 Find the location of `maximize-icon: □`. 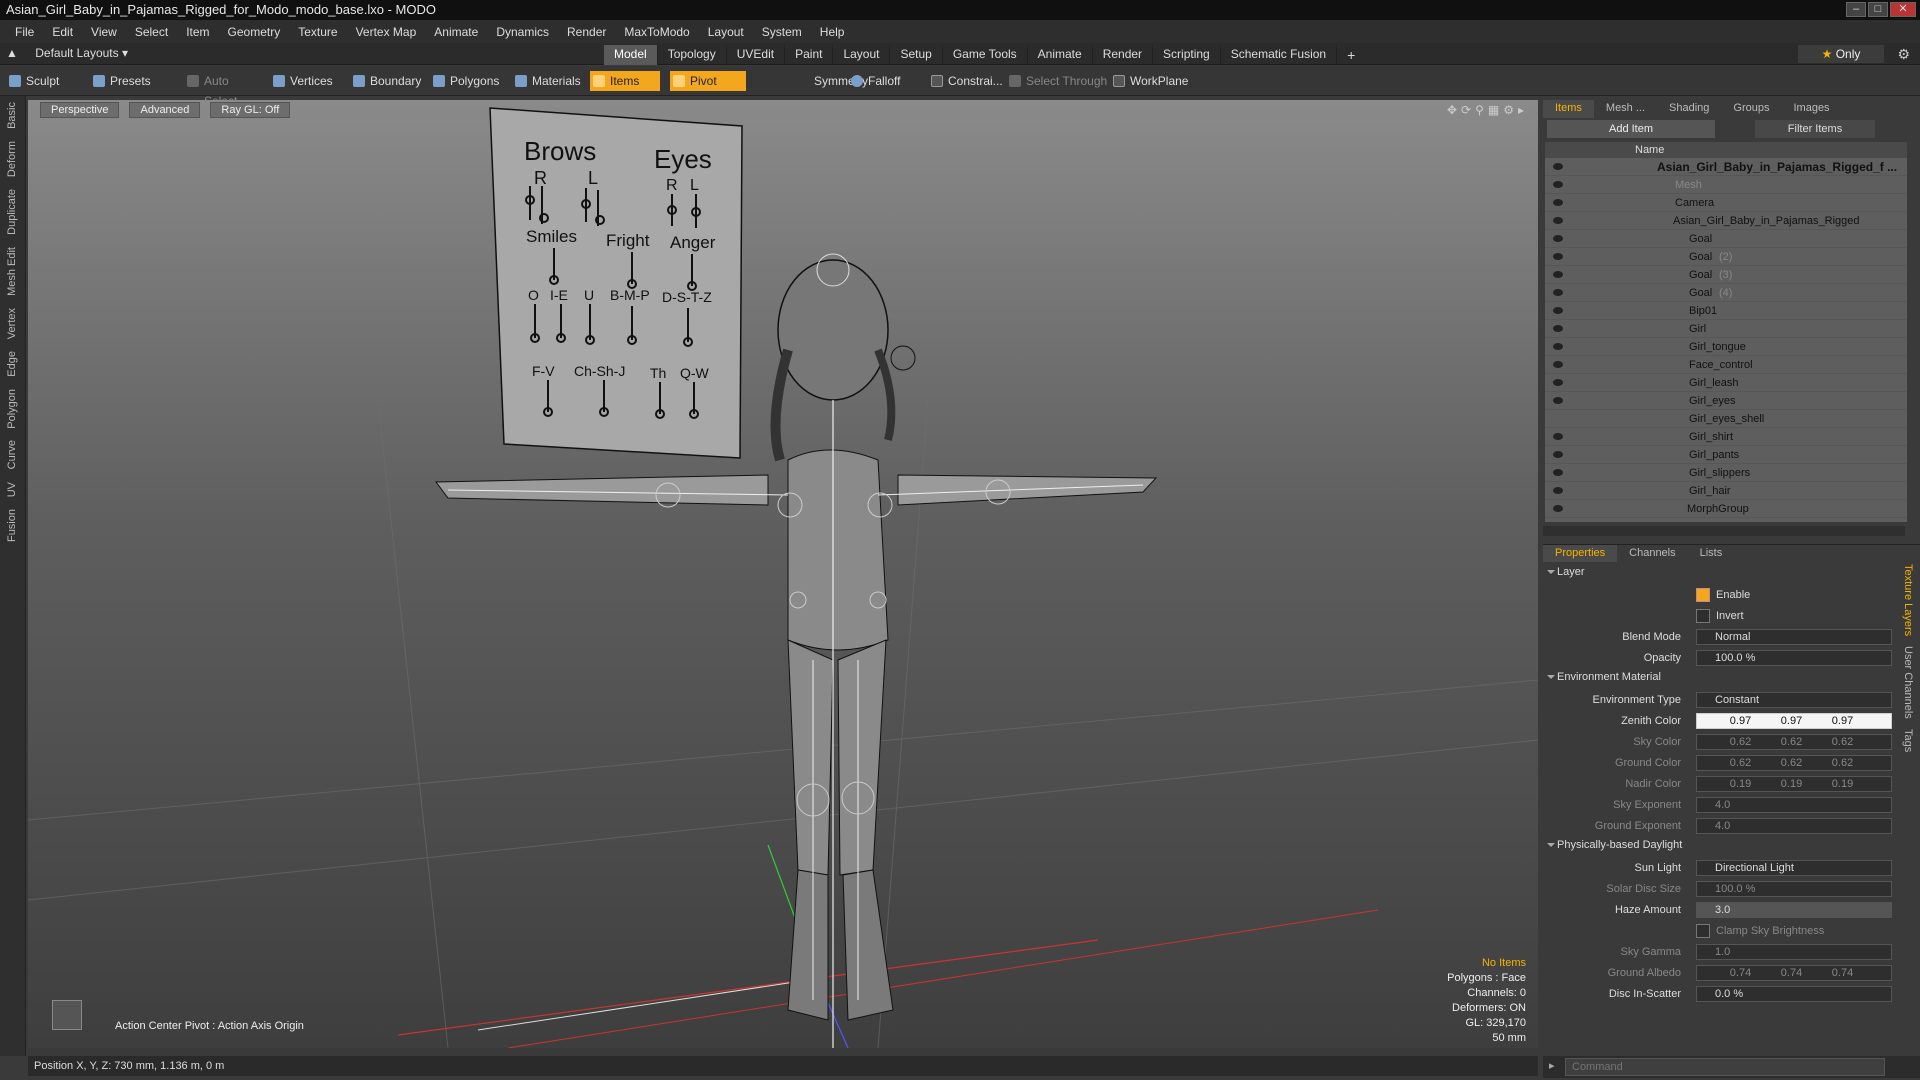

maximize-icon: □ is located at coordinates (1878, 9).